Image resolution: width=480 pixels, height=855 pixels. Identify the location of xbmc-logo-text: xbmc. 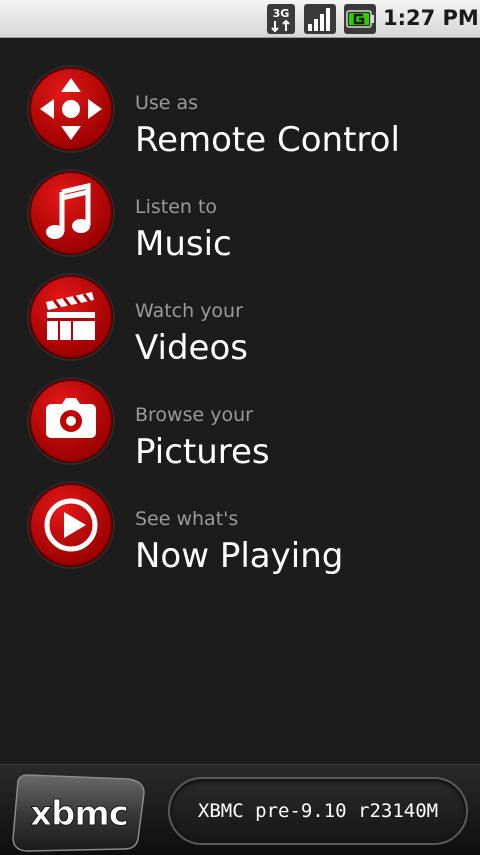
(79, 814).